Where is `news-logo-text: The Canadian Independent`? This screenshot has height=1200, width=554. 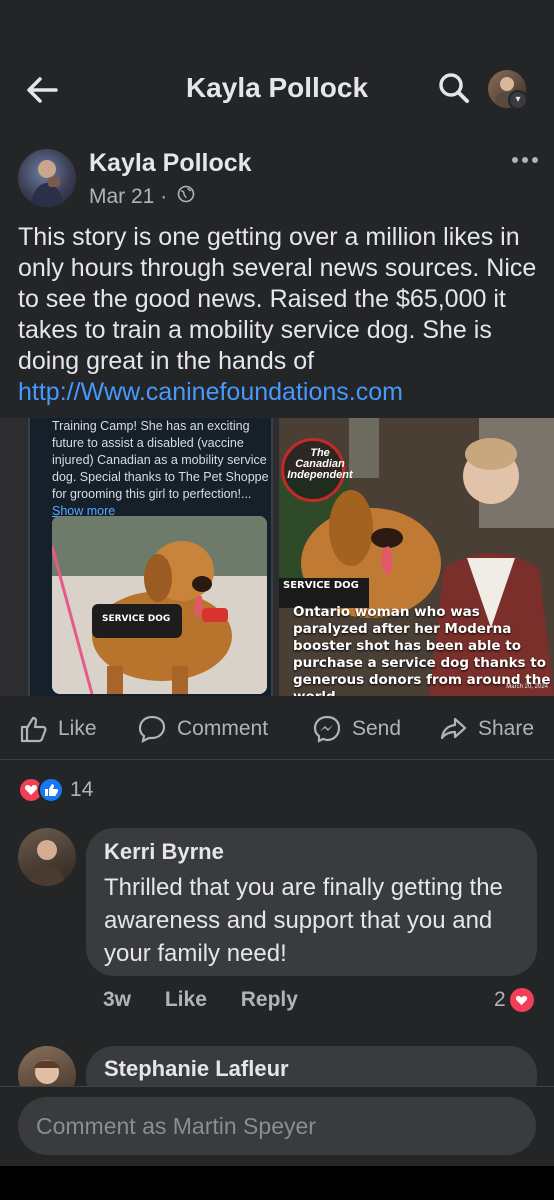
news-logo-text: The Canadian Independent is located at coordinates (320, 464).